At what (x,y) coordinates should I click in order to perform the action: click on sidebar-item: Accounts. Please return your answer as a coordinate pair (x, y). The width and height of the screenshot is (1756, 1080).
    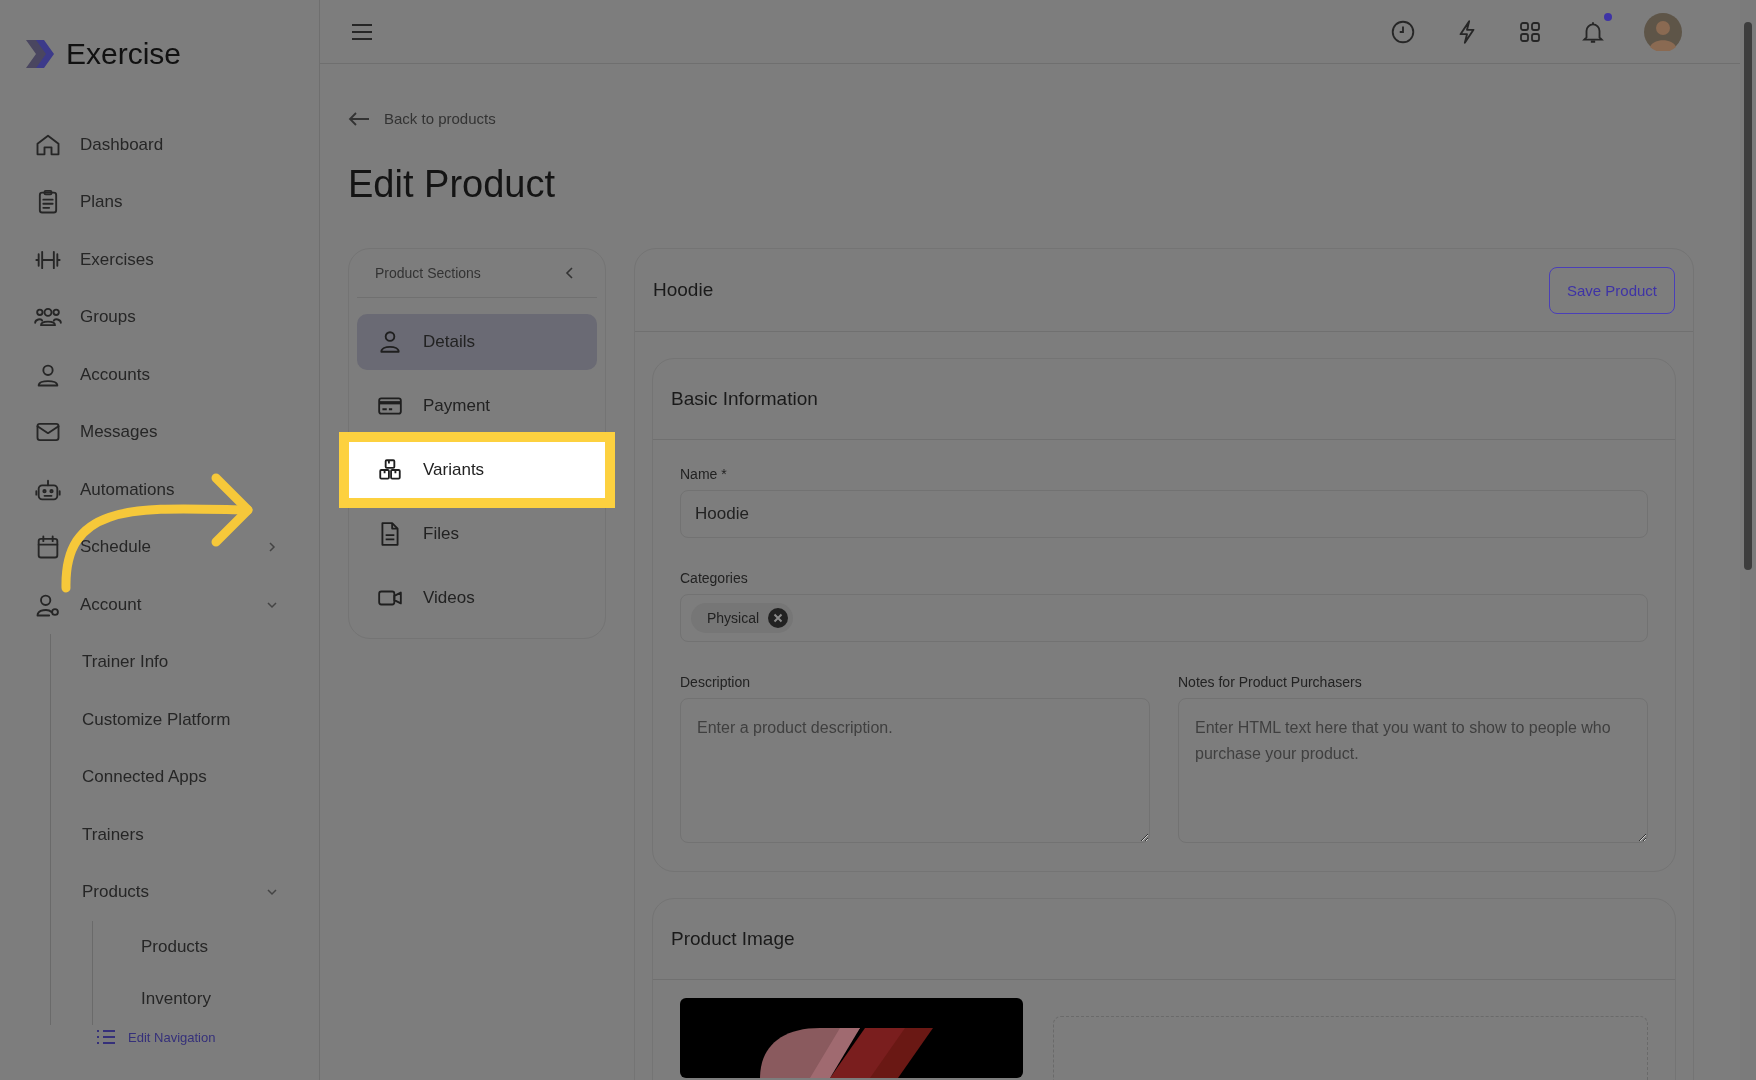
    Looking at the image, I should click on (176, 375).